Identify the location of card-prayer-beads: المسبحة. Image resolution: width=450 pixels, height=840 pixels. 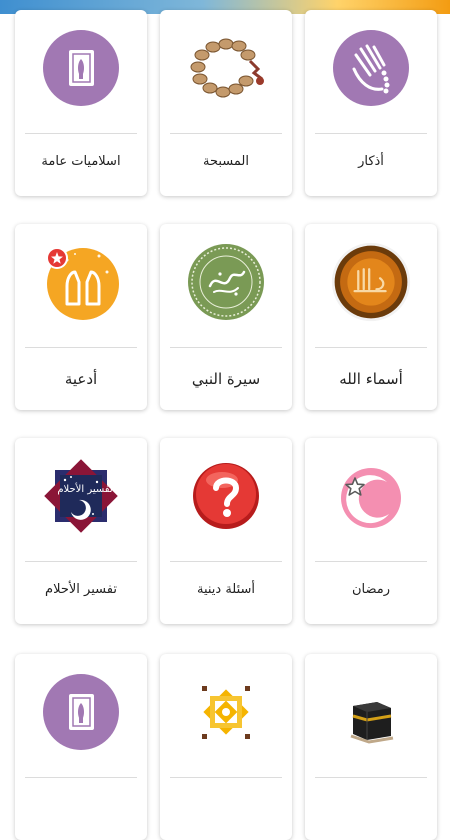
(226, 103).